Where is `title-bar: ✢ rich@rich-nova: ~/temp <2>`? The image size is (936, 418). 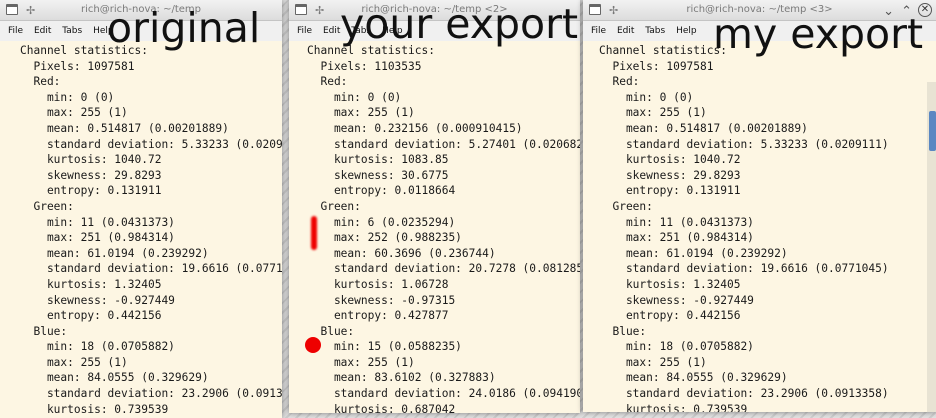
title-bar: ✢ rich@rich-nova: ~/temp <2> is located at coordinates (434, 10).